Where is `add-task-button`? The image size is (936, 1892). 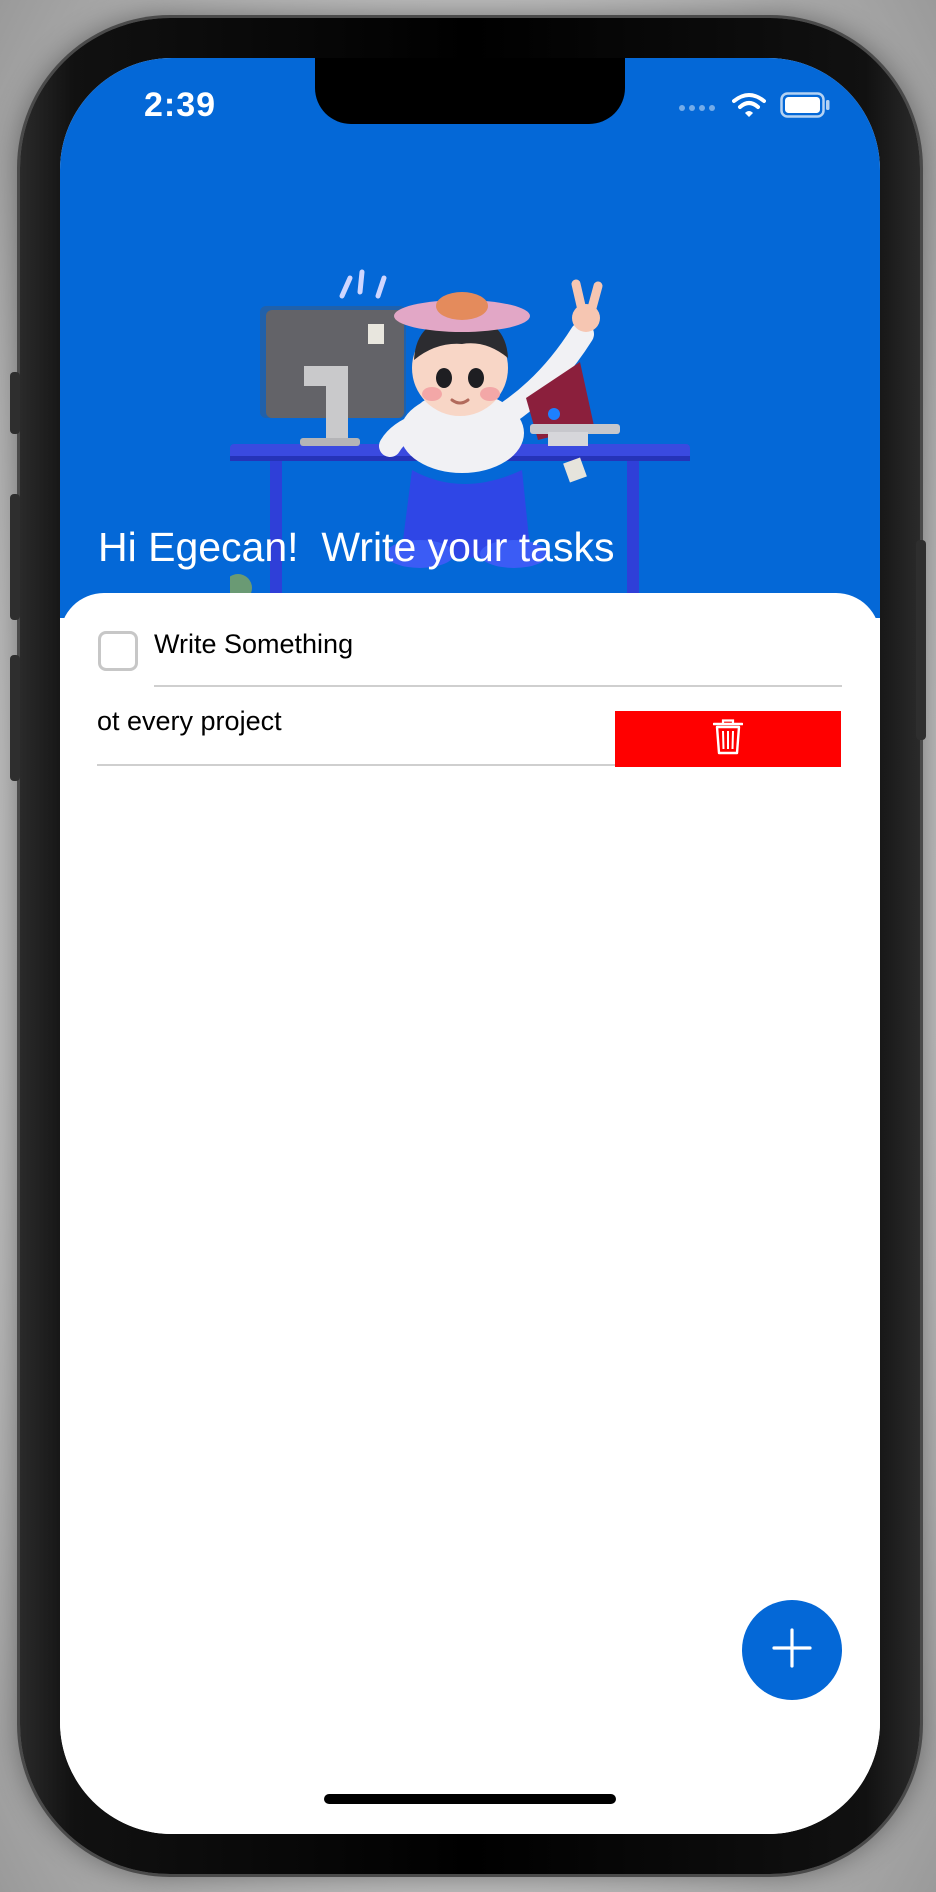 add-task-button is located at coordinates (792, 1650).